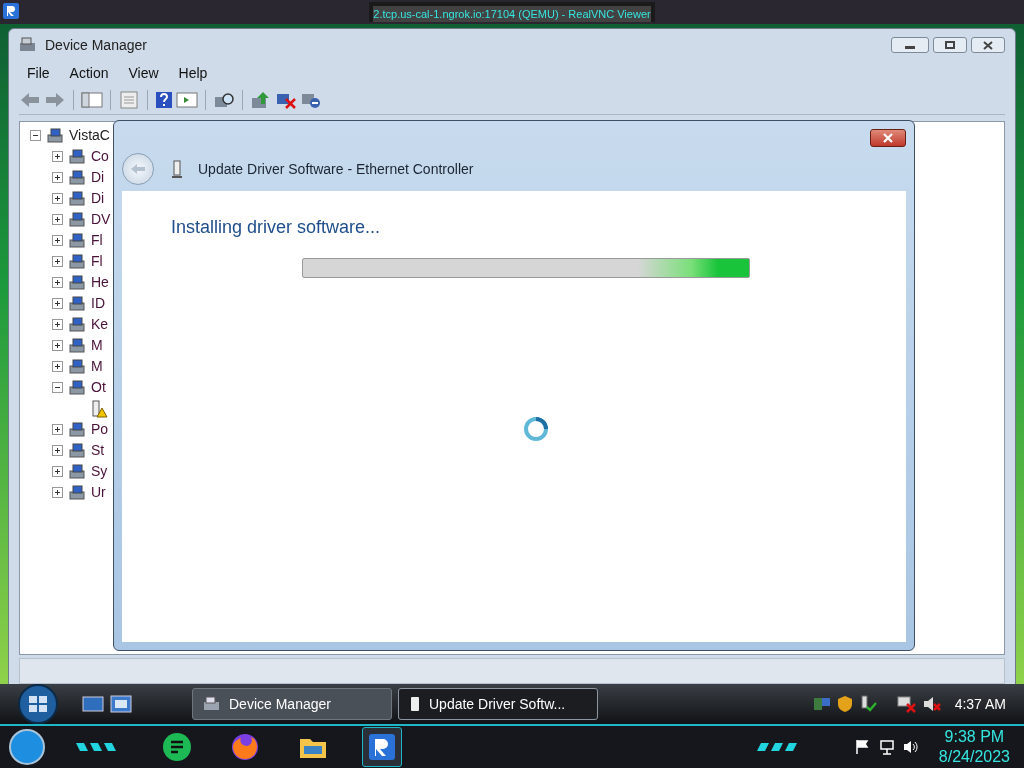 Image resolution: width=1024 pixels, height=768 pixels. What do you see at coordinates (292, 704) in the screenshot?
I see `taskbar-button: Device Manager` at bounding box center [292, 704].